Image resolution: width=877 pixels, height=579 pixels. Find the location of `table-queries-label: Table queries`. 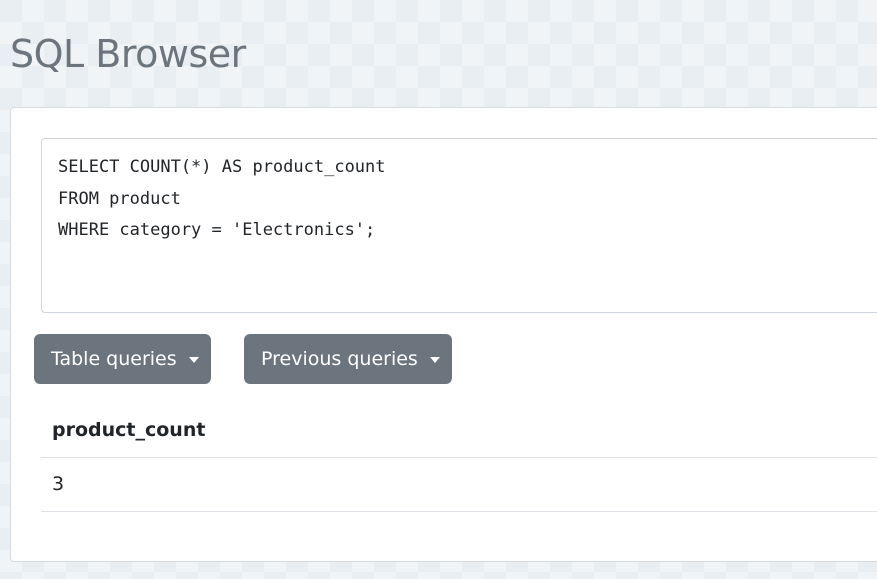

table-queries-label: Table queries is located at coordinates (114, 359).